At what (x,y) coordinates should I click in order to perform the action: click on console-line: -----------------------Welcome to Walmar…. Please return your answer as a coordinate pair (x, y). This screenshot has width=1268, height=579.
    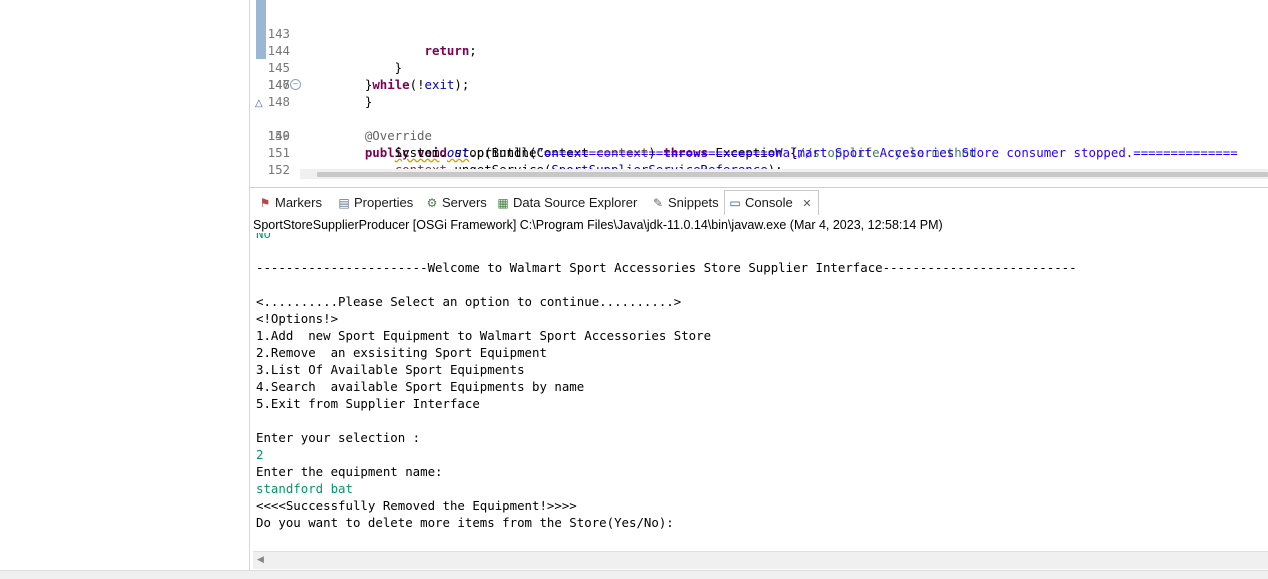
    Looking at the image, I should click on (666, 267).